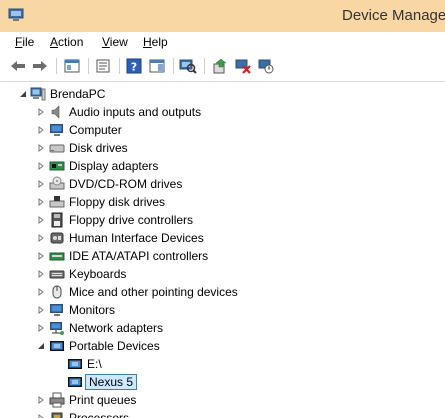 Image resolution: width=445 pixels, height=418 pixels. What do you see at coordinates (222, 148) in the screenshot?
I see `tree-item: Disk drives` at bounding box center [222, 148].